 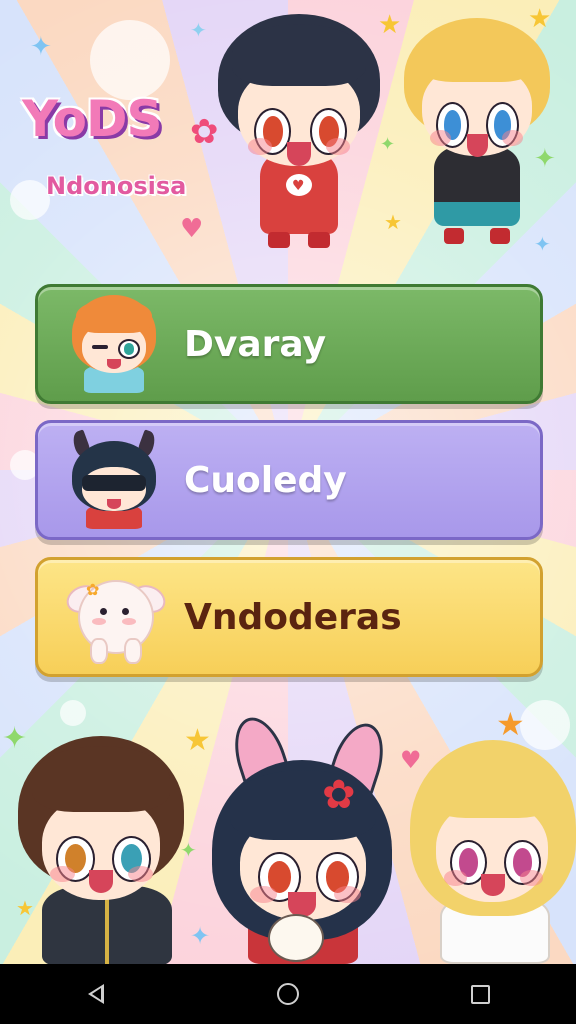 I want to click on character-avatar-bunny-mascot: ✿, so click(x=116, y=618).